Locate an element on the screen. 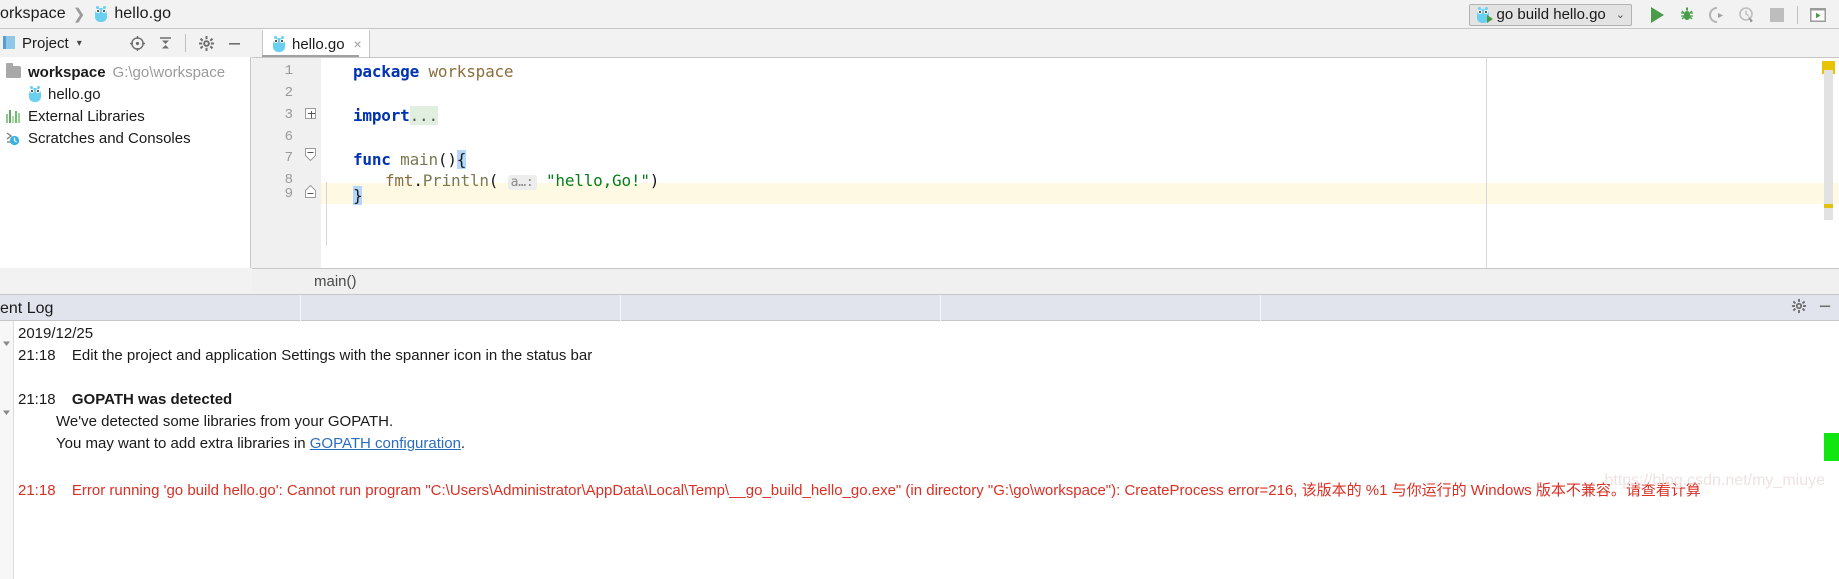 The image size is (1839, 579). line-number: 3 is located at coordinates (288, 115).